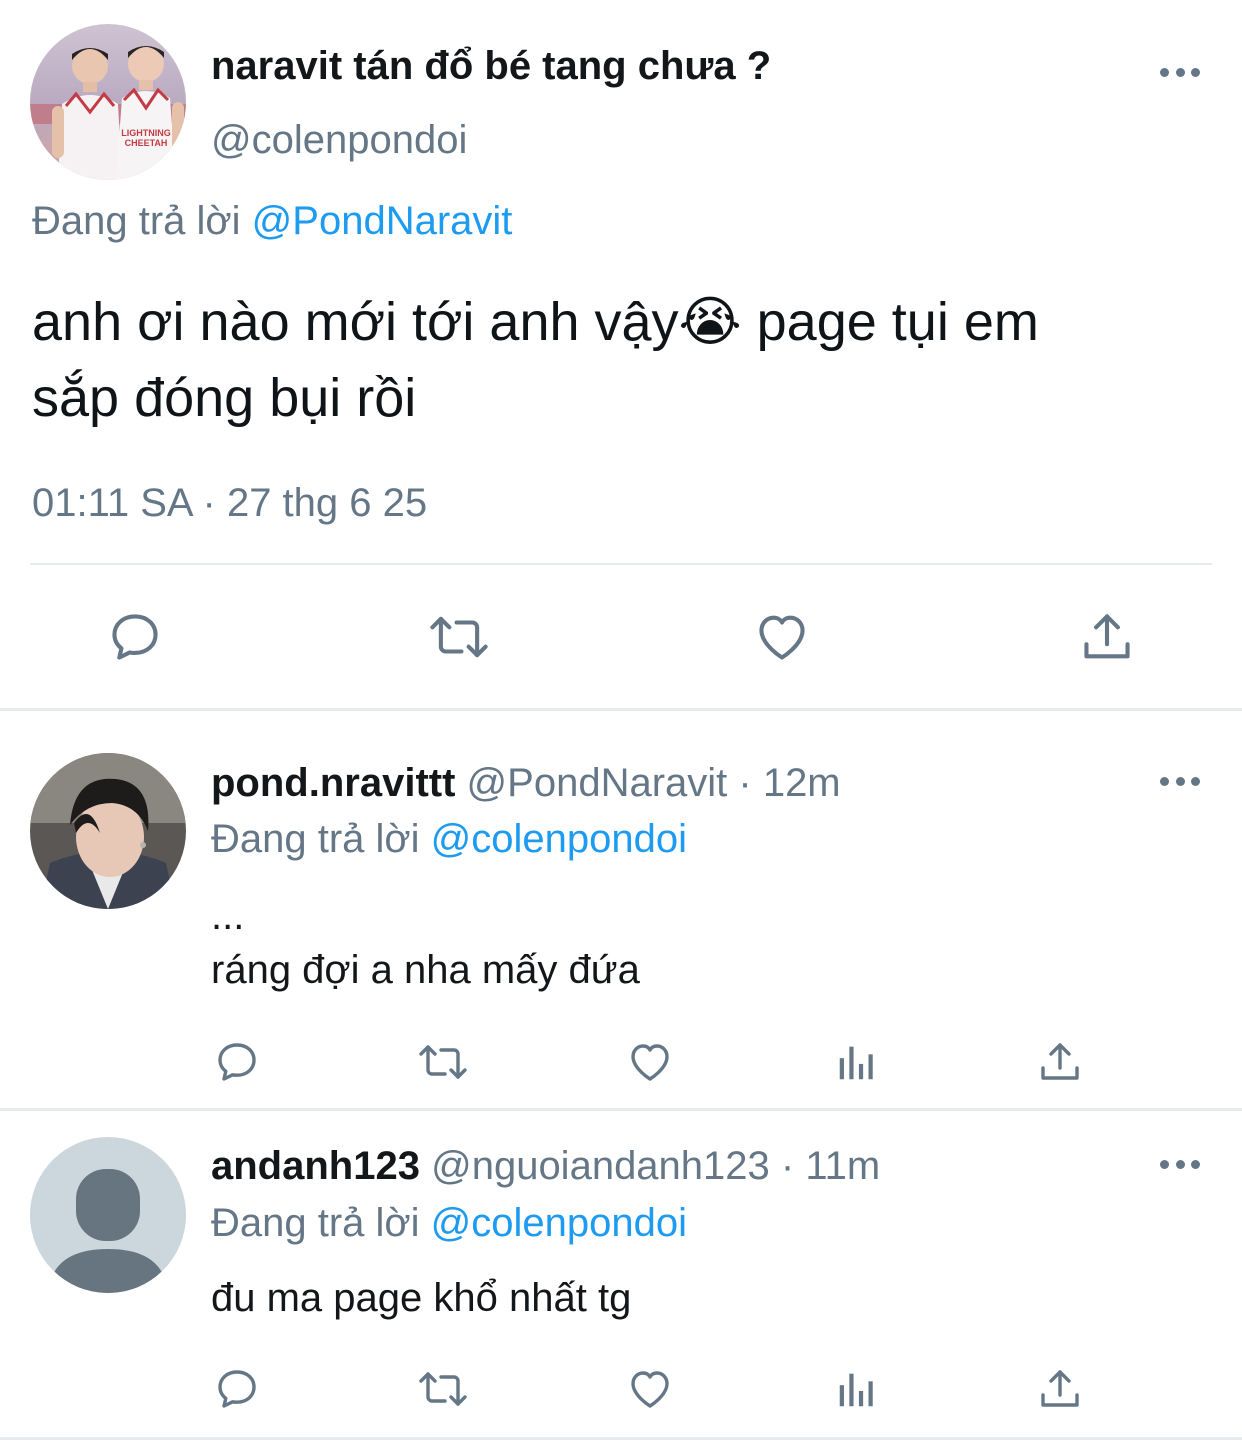 This screenshot has height=1445, width=1242. I want to click on avatar-image, so click(108, 831).